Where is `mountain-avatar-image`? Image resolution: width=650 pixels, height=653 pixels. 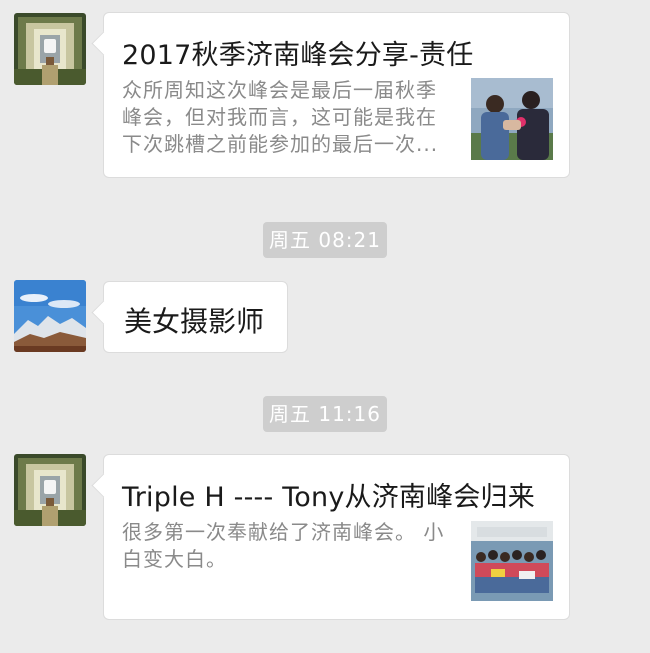 mountain-avatar-image is located at coordinates (50, 316).